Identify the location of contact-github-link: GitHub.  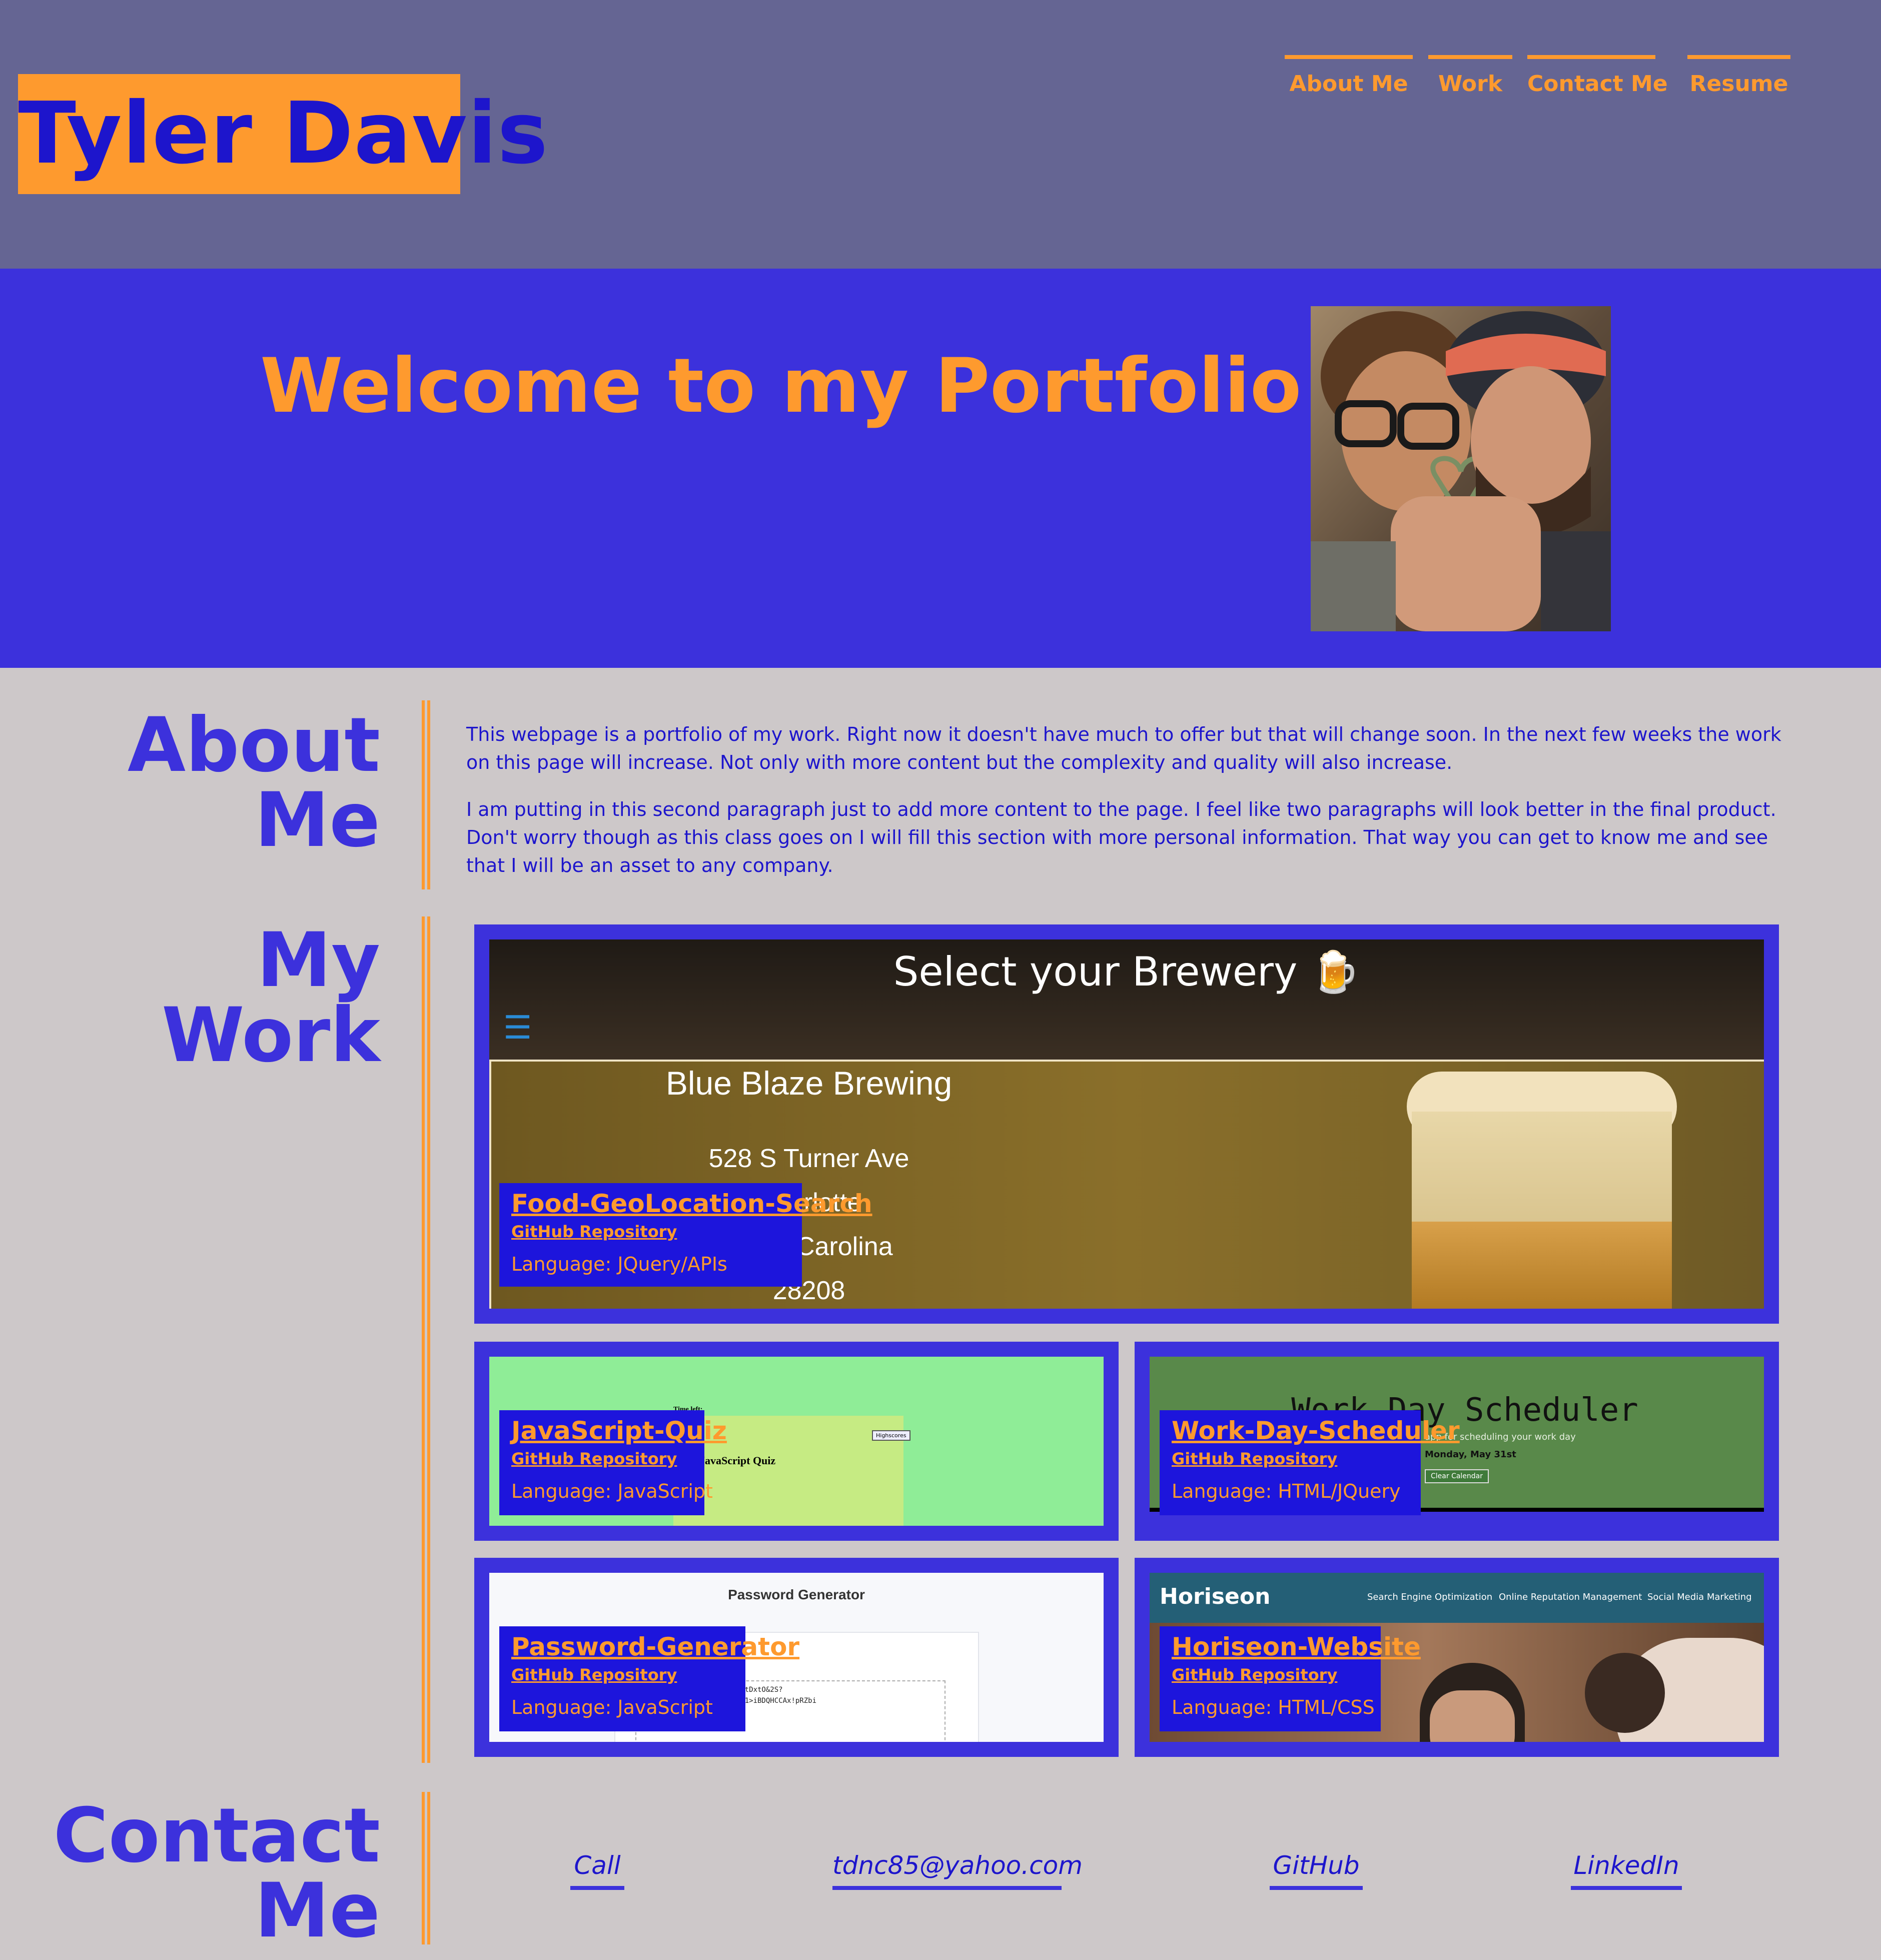
(1316, 1871).